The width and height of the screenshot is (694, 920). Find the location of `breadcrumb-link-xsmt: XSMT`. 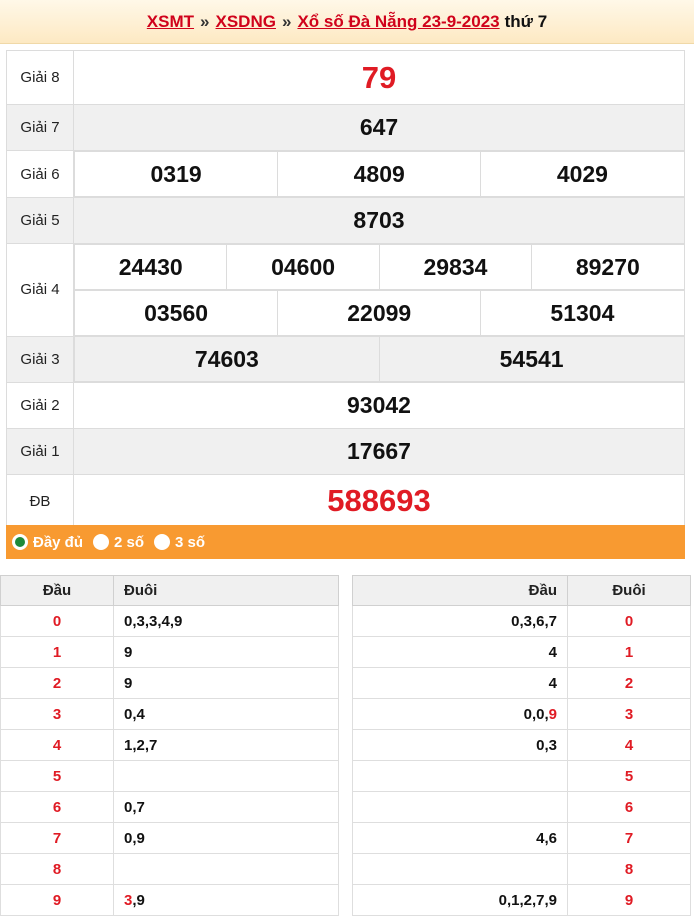

breadcrumb-link-xsmt: XSMT is located at coordinates (170, 22).